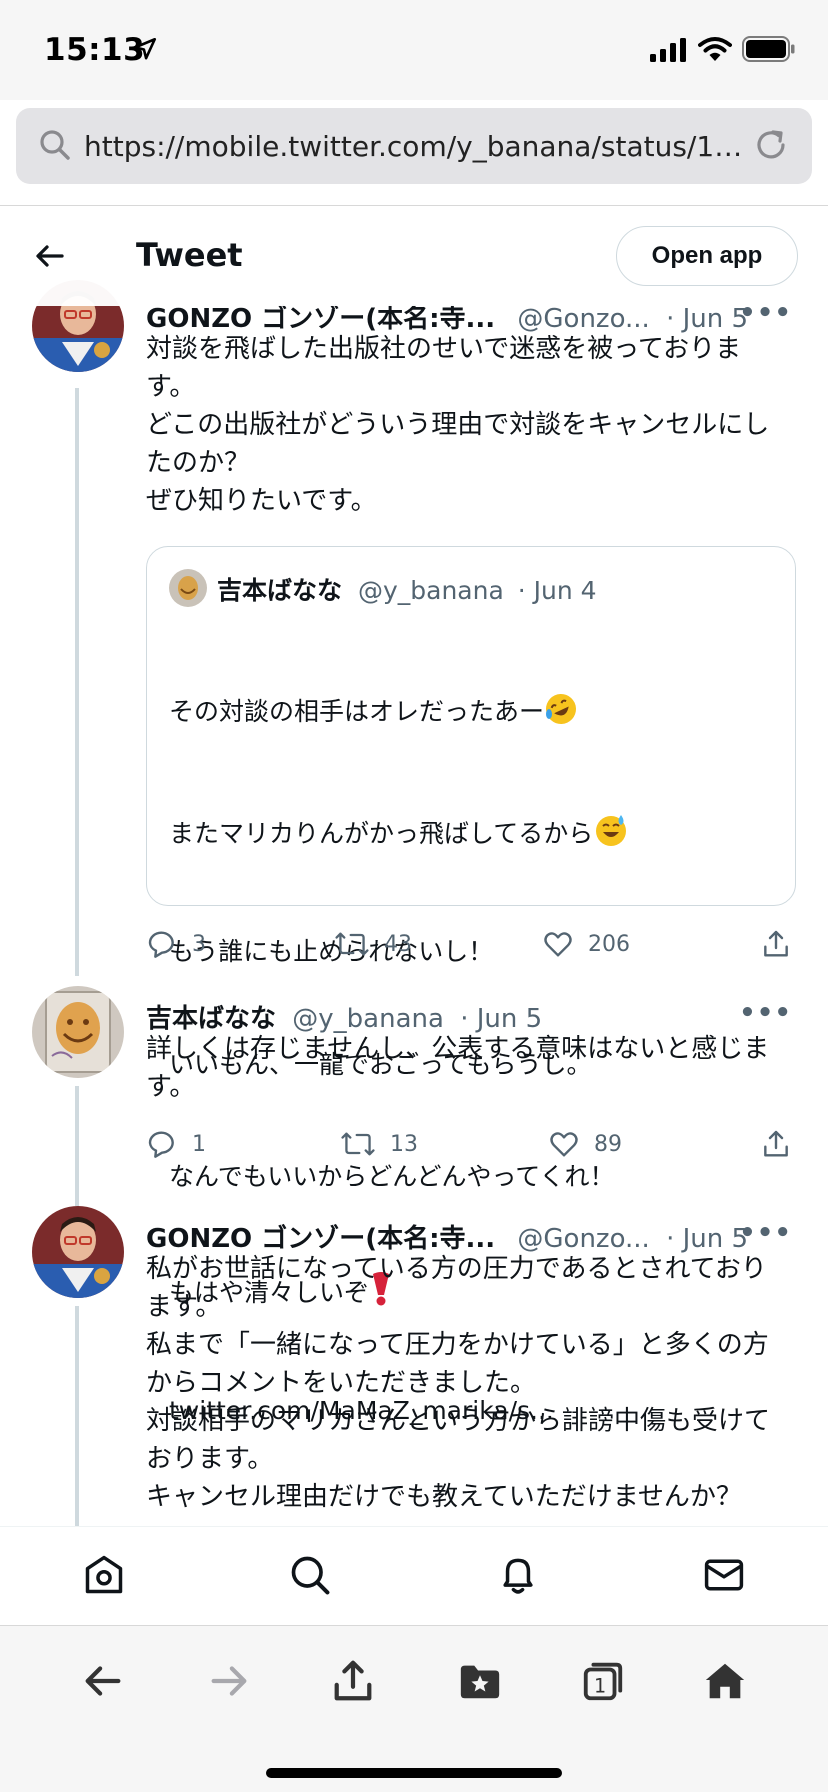 The height and width of the screenshot is (1792, 828). I want to click on retweet-button: 13, so click(379, 1144).